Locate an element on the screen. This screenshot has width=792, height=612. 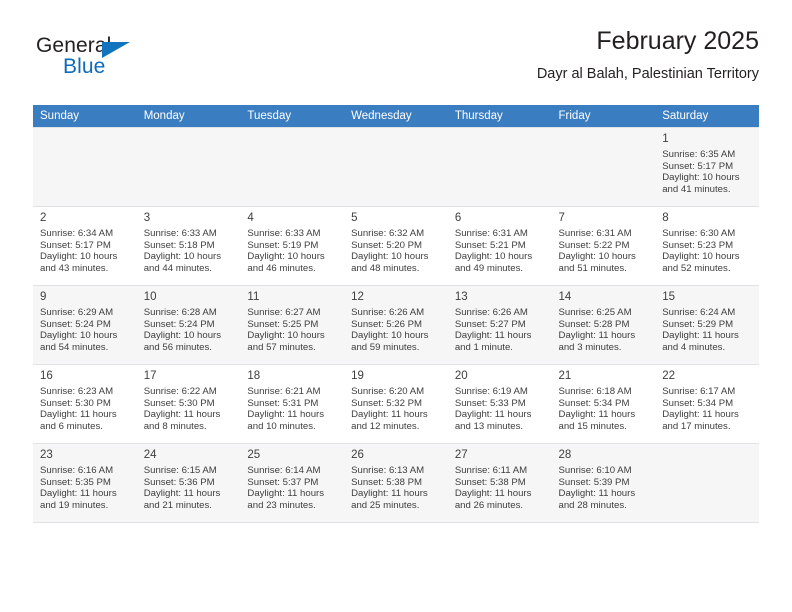
triangle-flag-icon is located at coordinates (116, 50).